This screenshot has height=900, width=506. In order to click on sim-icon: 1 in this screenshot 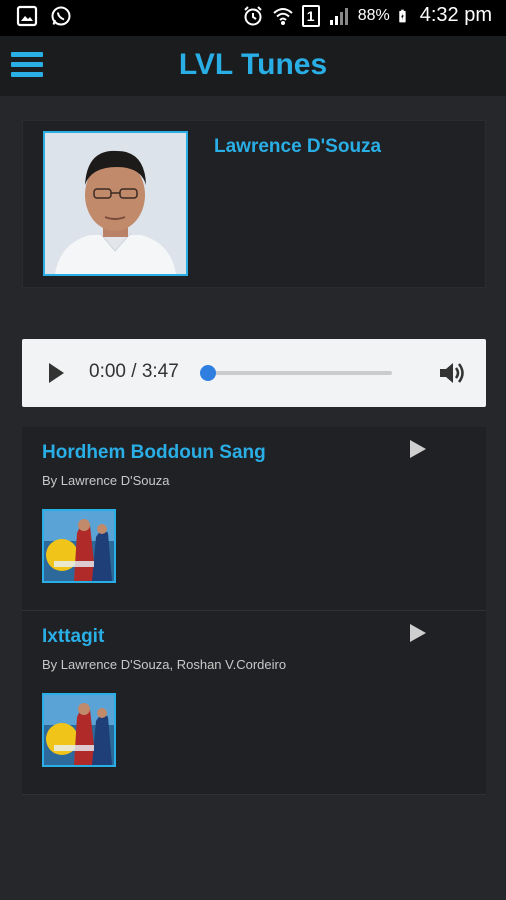, I will do `click(310, 15)`.